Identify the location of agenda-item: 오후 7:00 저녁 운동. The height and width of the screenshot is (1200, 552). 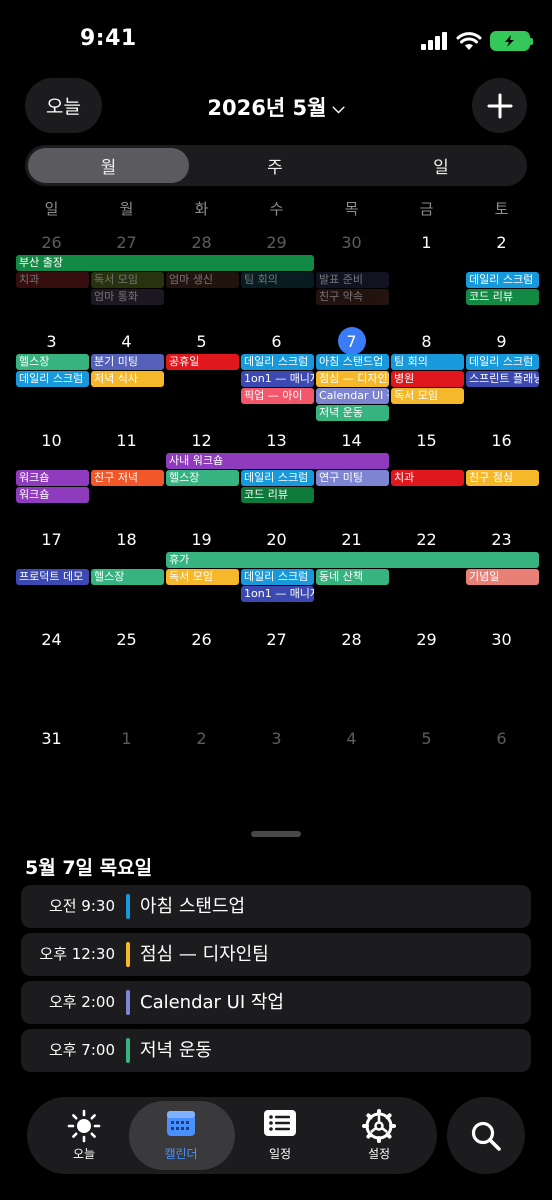
(276, 1050).